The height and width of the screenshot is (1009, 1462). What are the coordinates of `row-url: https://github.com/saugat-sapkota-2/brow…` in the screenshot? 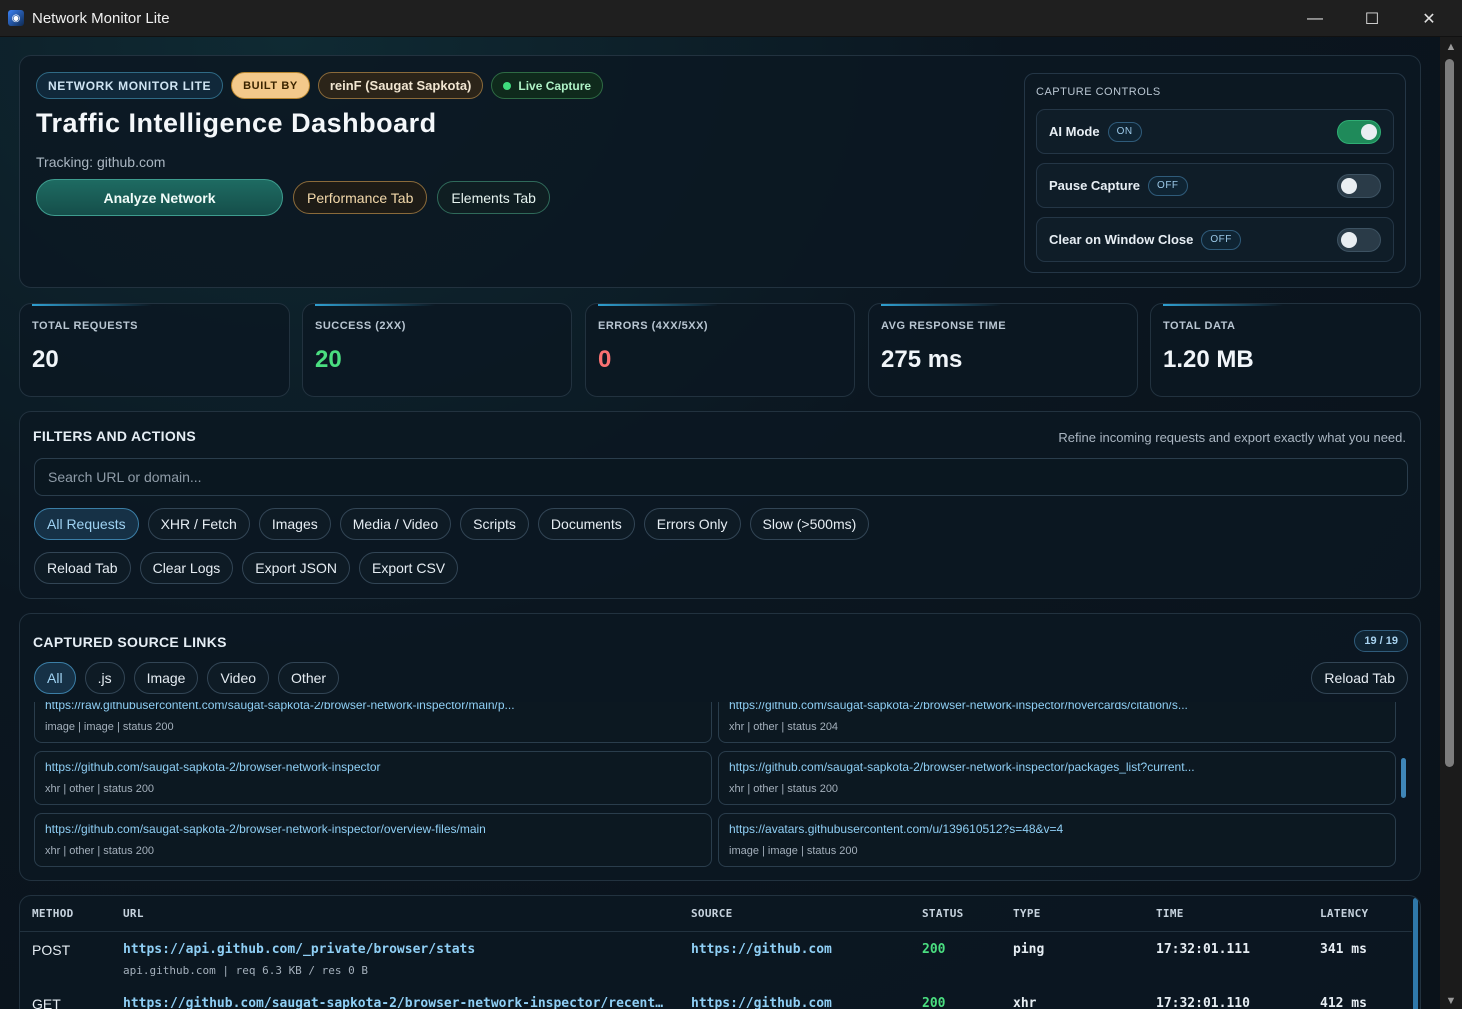 It's located at (398, 1002).